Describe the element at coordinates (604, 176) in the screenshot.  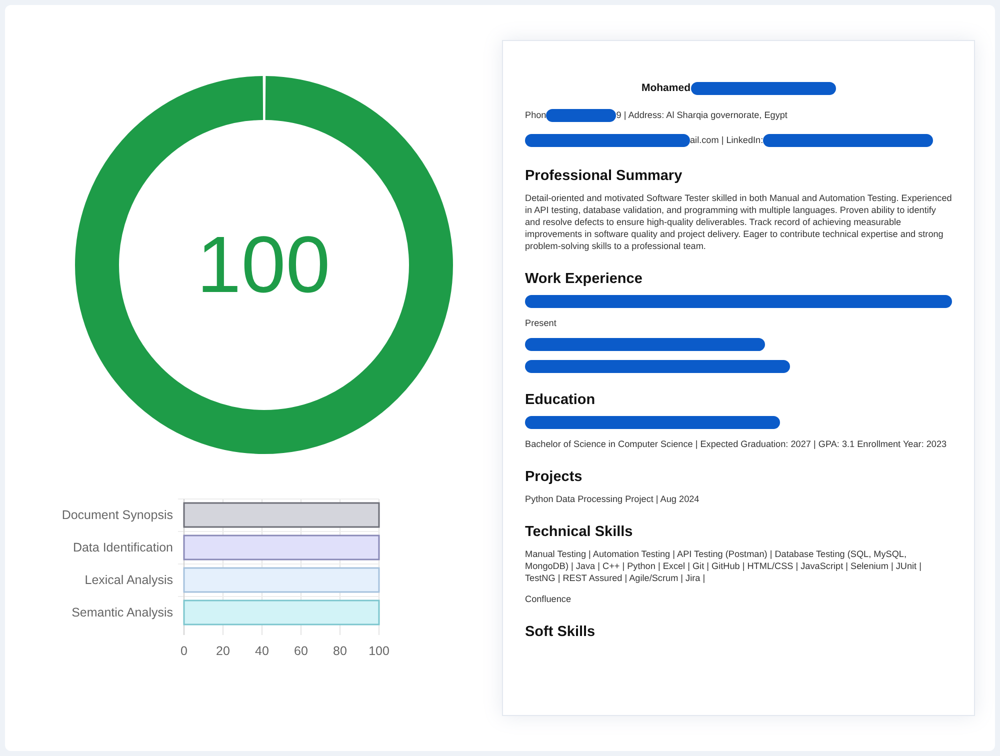
I see `section-heading: Professional Summary` at that location.